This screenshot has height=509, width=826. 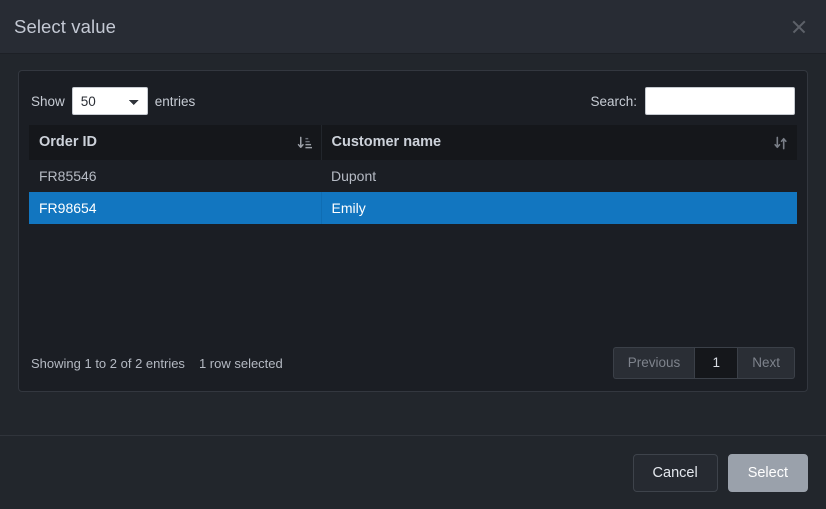 I want to click on cell-order-id: FR85546, so click(x=175, y=176).